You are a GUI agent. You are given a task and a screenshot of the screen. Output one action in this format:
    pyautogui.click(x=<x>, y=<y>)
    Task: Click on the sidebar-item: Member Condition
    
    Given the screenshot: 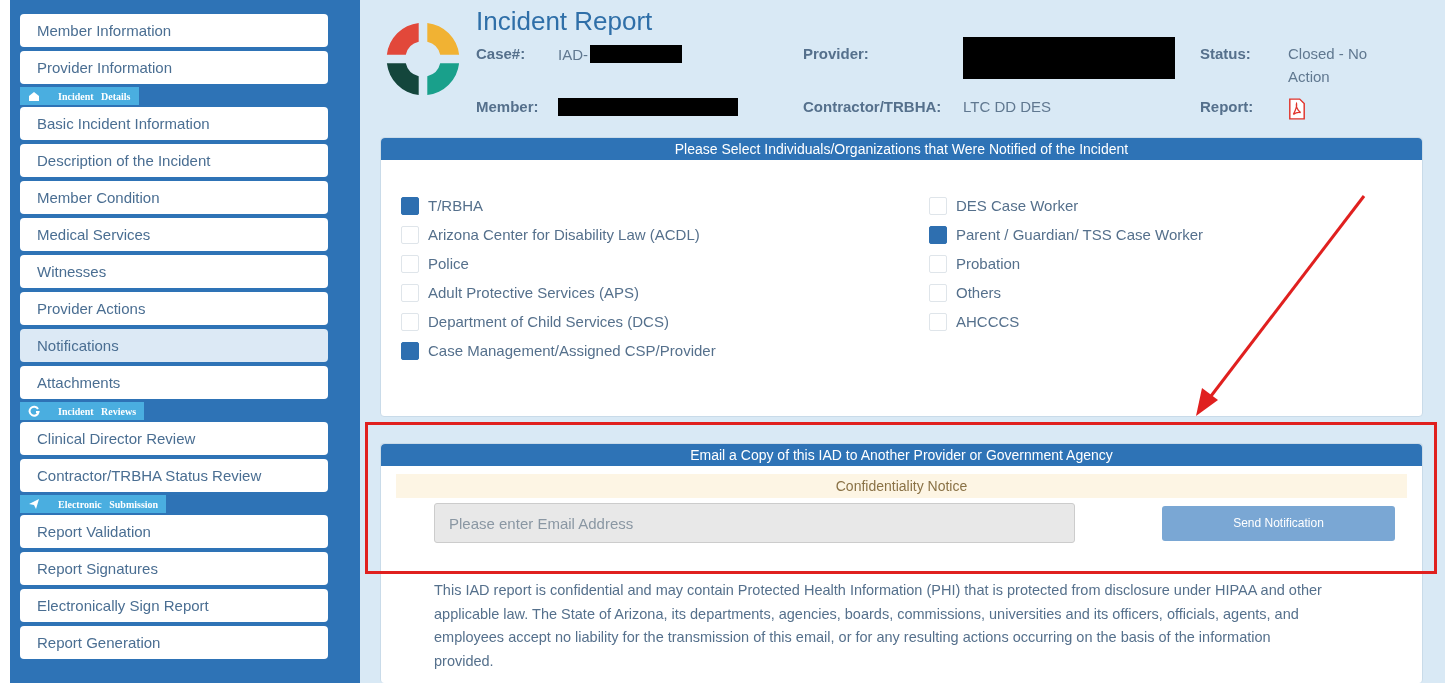 What is the action you would take?
    pyautogui.click(x=174, y=197)
    